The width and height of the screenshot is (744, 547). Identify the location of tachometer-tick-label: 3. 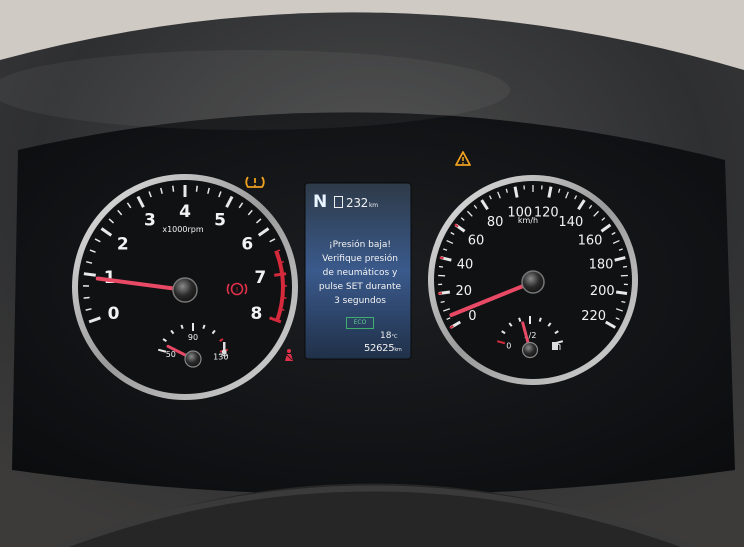
(150, 221).